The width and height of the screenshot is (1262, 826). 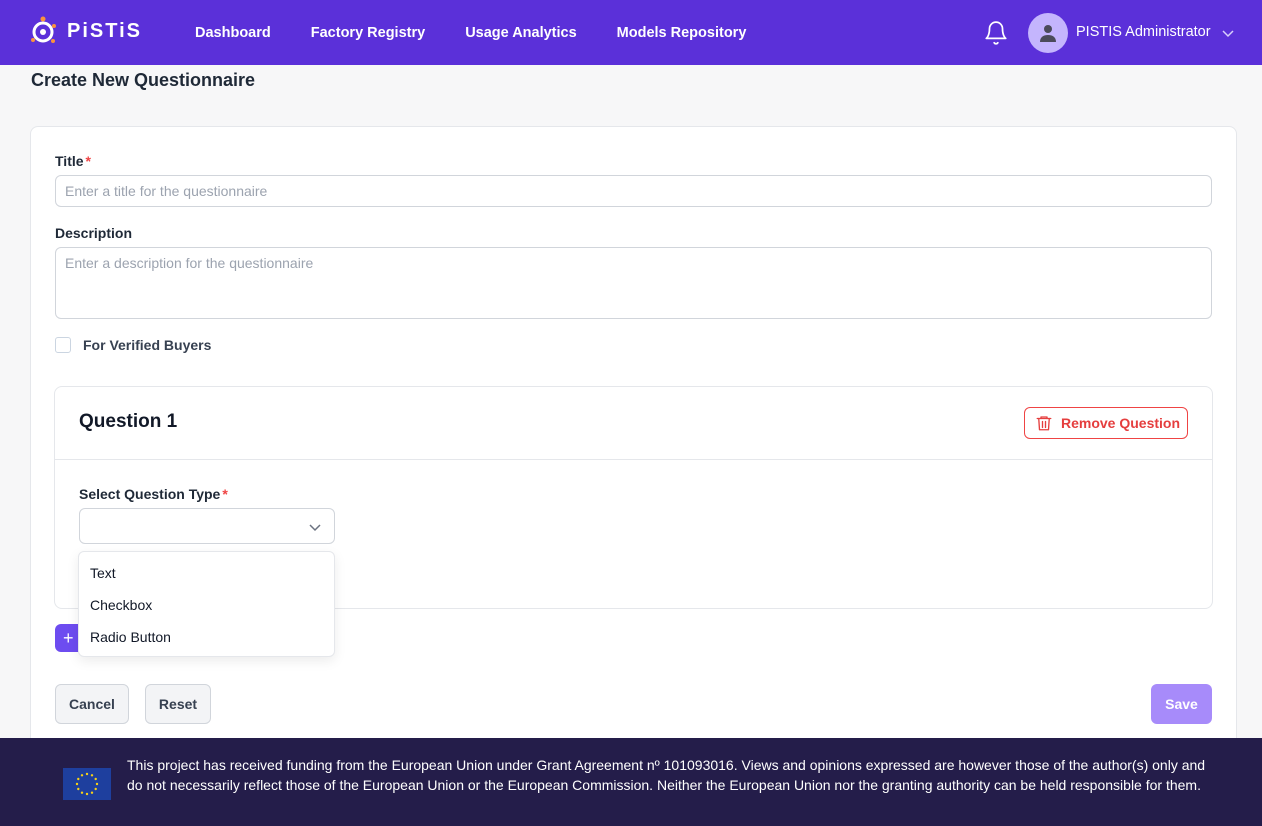 I want to click on question-type-dropdown: Text Checkbox Radio Button, so click(x=206, y=604).